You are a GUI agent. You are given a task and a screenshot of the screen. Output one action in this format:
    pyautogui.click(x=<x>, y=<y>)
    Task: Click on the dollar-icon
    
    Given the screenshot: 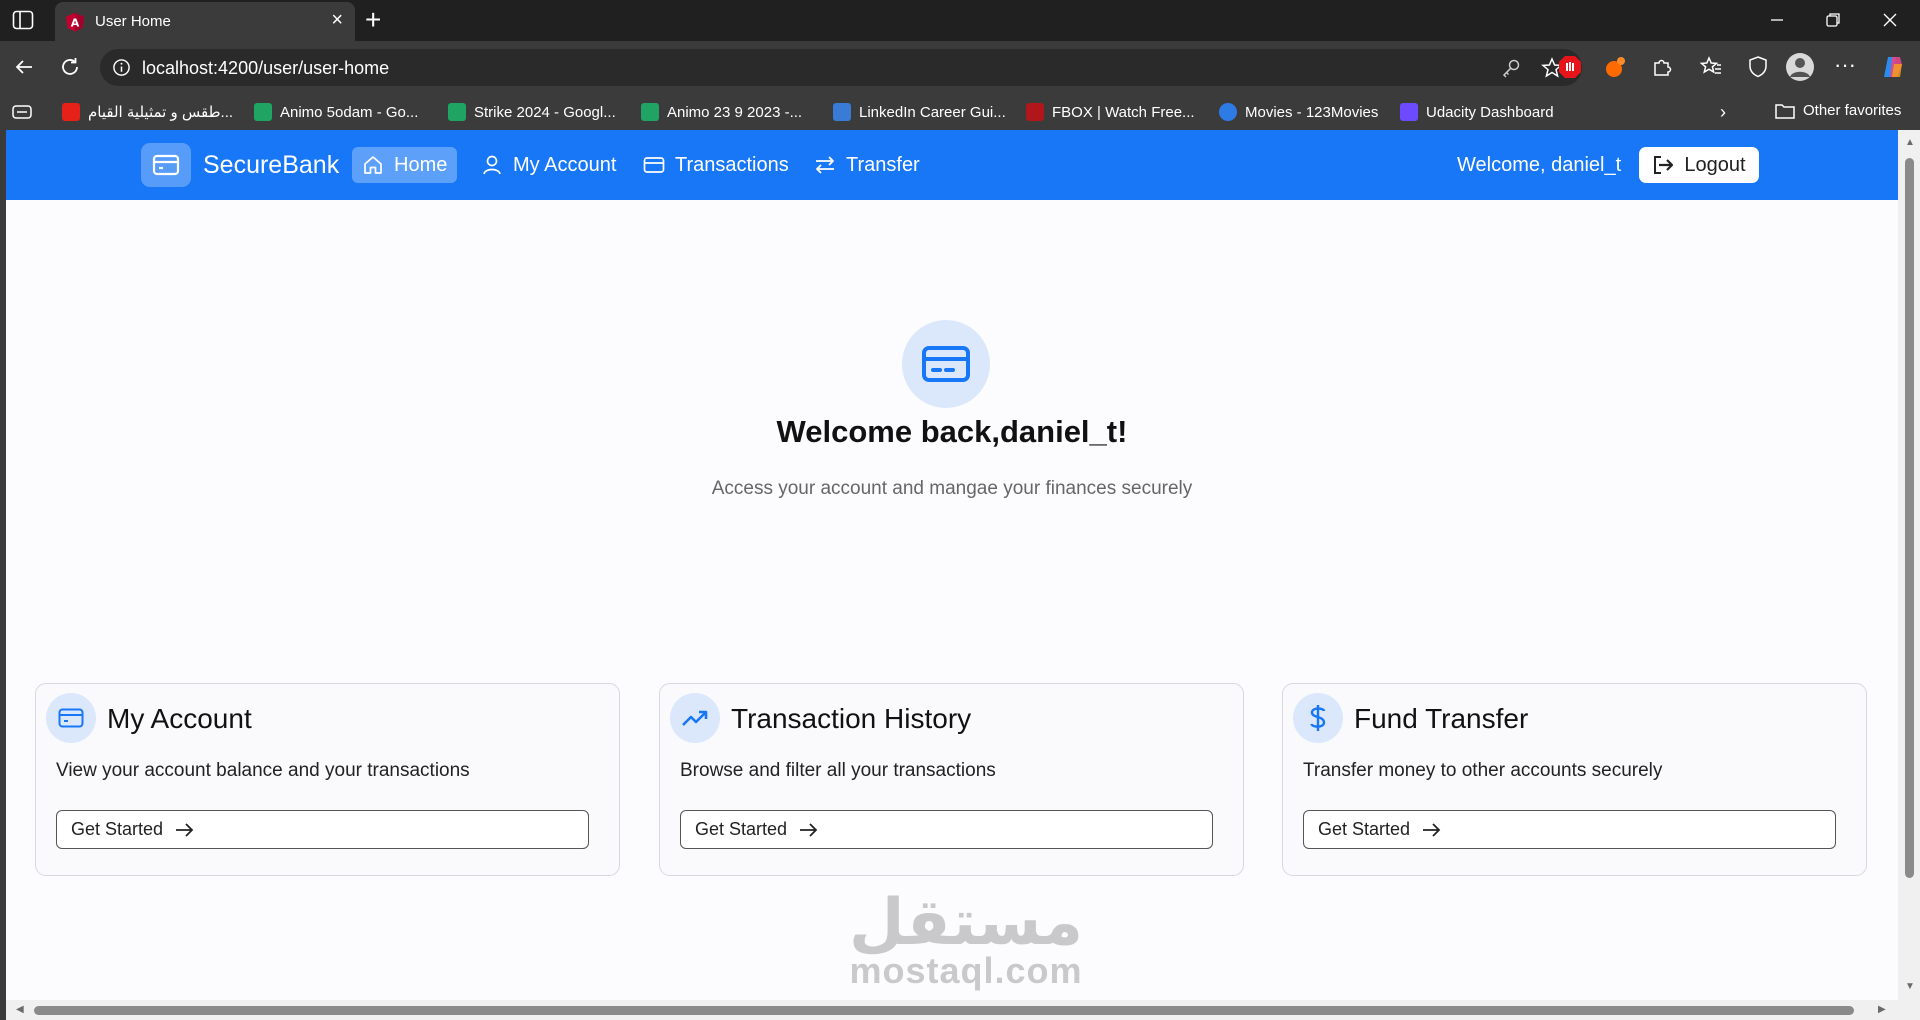 What is the action you would take?
    pyautogui.click(x=1318, y=718)
    